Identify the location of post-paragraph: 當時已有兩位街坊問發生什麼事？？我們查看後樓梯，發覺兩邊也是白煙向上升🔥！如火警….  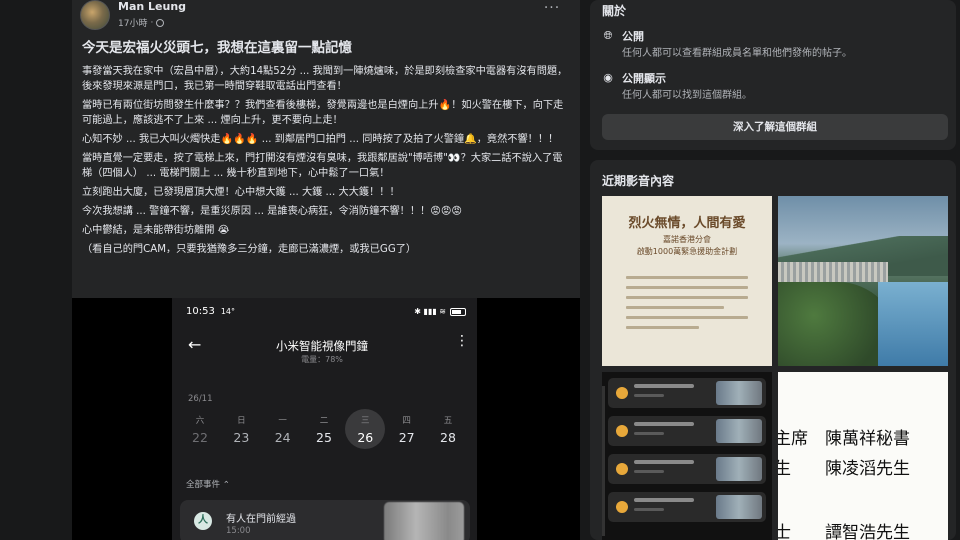
(323, 113).